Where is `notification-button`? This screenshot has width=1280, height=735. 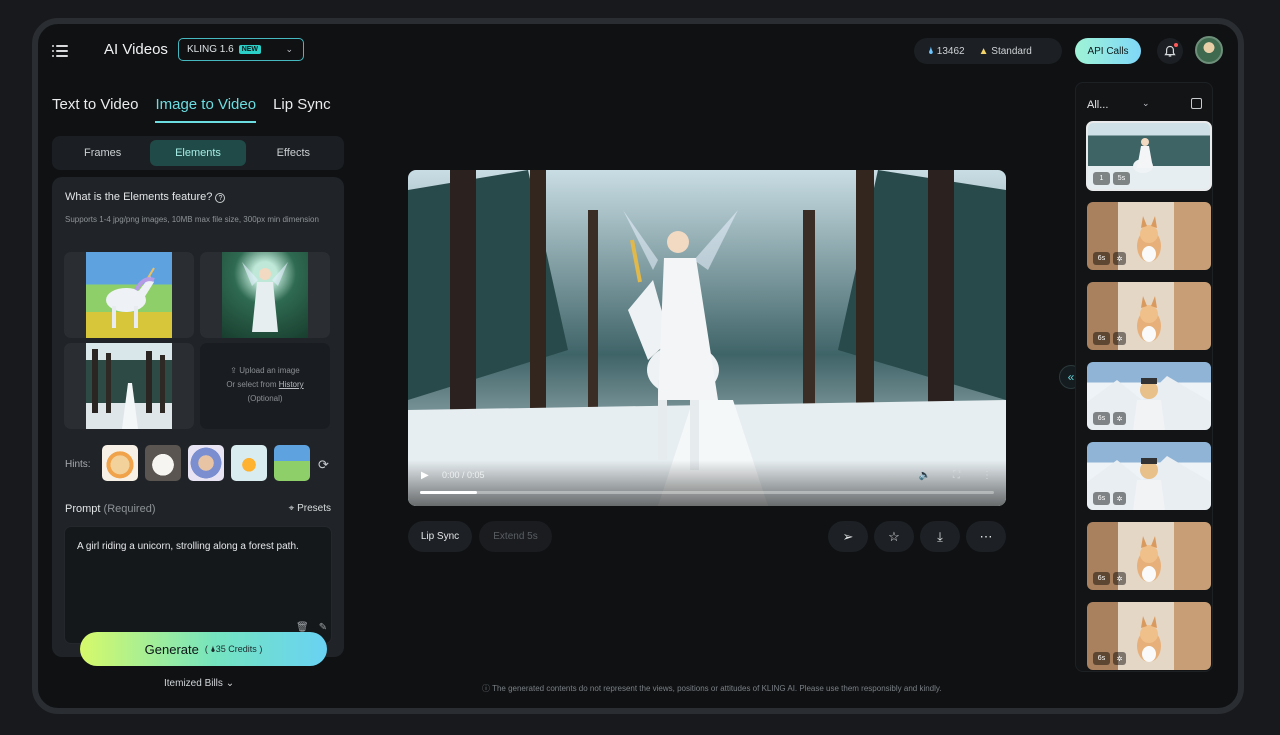 notification-button is located at coordinates (1170, 51).